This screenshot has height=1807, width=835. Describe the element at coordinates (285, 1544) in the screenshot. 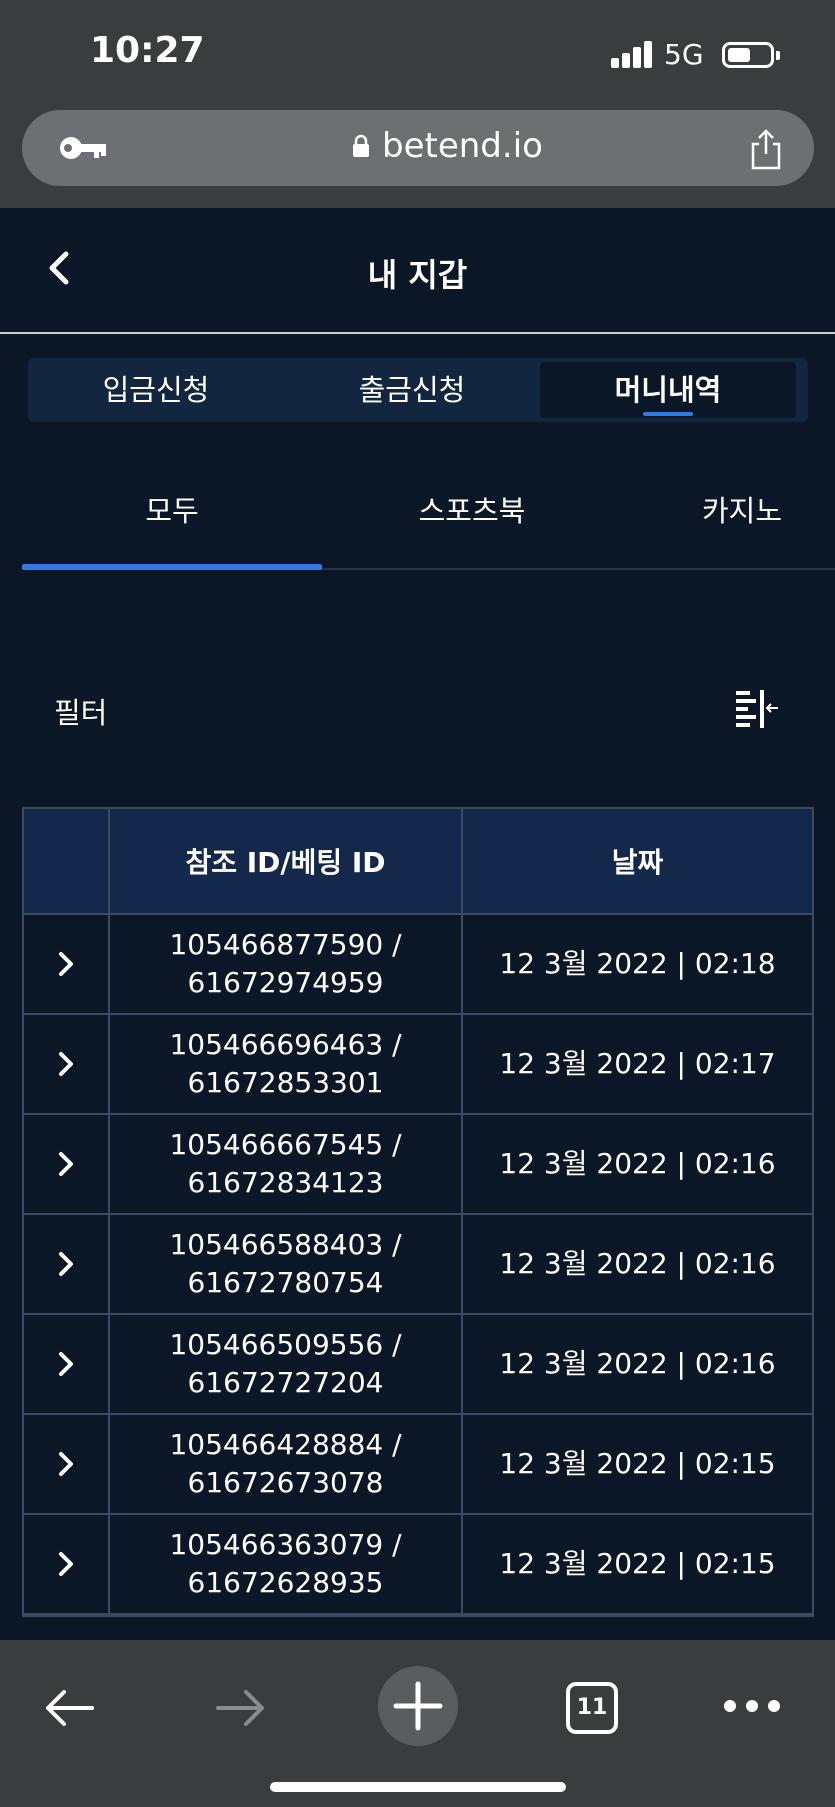

I see `ref-id: 105466363079 /` at that location.